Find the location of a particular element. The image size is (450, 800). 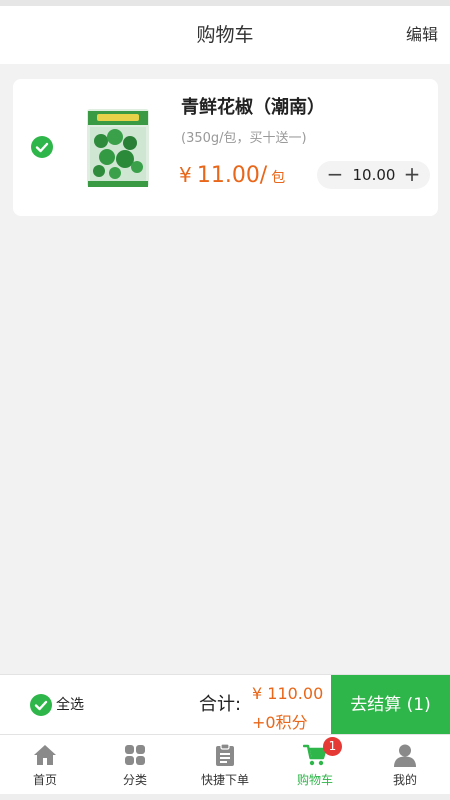

tab-label: 分类 is located at coordinates (134, 780).